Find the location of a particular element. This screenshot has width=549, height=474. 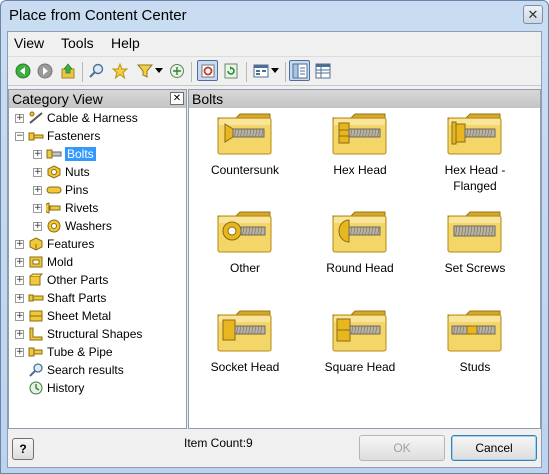

filter-icon is located at coordinates (145, 71).